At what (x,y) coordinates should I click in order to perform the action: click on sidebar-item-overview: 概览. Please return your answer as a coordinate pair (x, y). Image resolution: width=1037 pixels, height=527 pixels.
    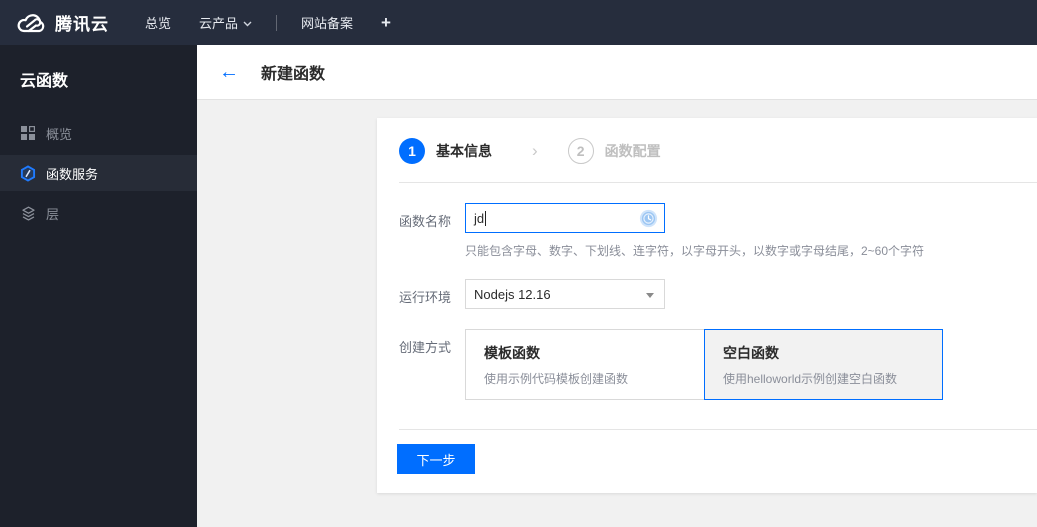
    Looking at the image, I should click on (98, 133).